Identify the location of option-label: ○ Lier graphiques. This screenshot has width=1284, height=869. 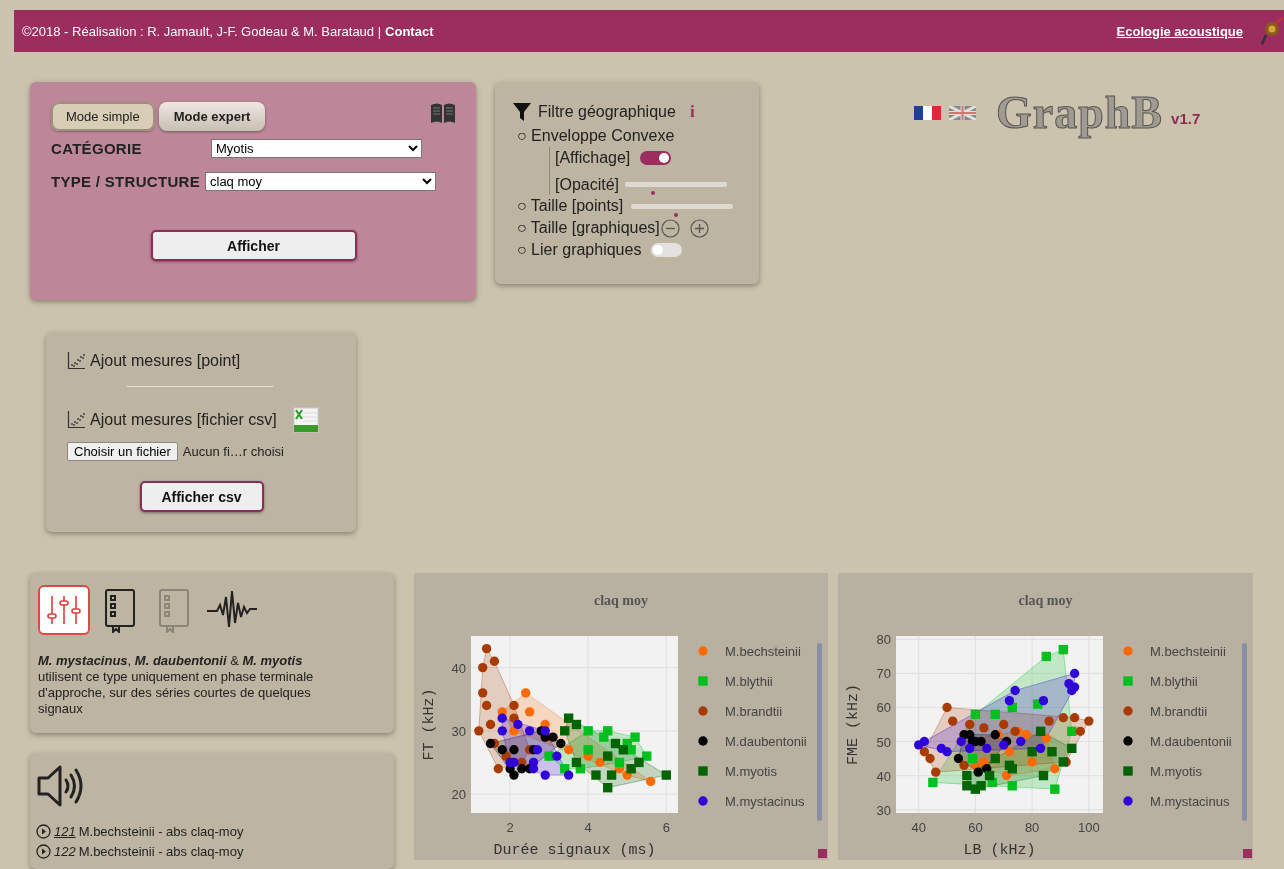
(579, 250).